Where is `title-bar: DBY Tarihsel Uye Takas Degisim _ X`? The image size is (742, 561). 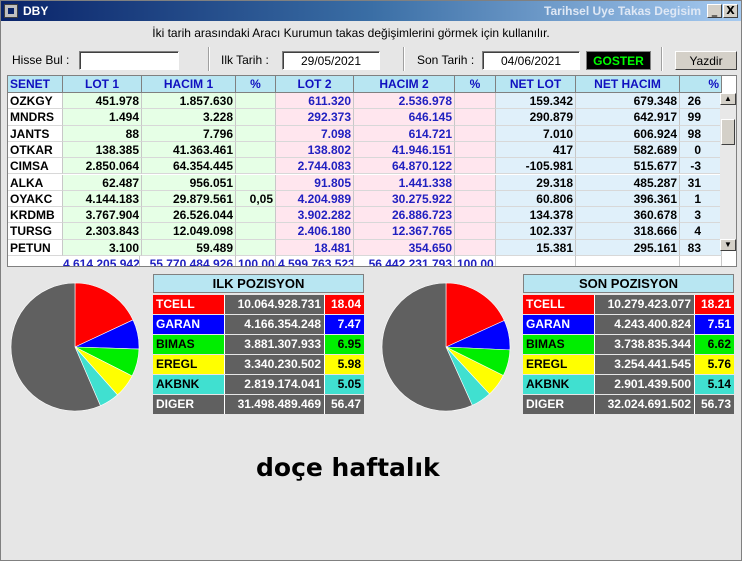
title-bar: DBY Tarihsel Uye Takas Degisim _ X is located at coordinates (371, 11).